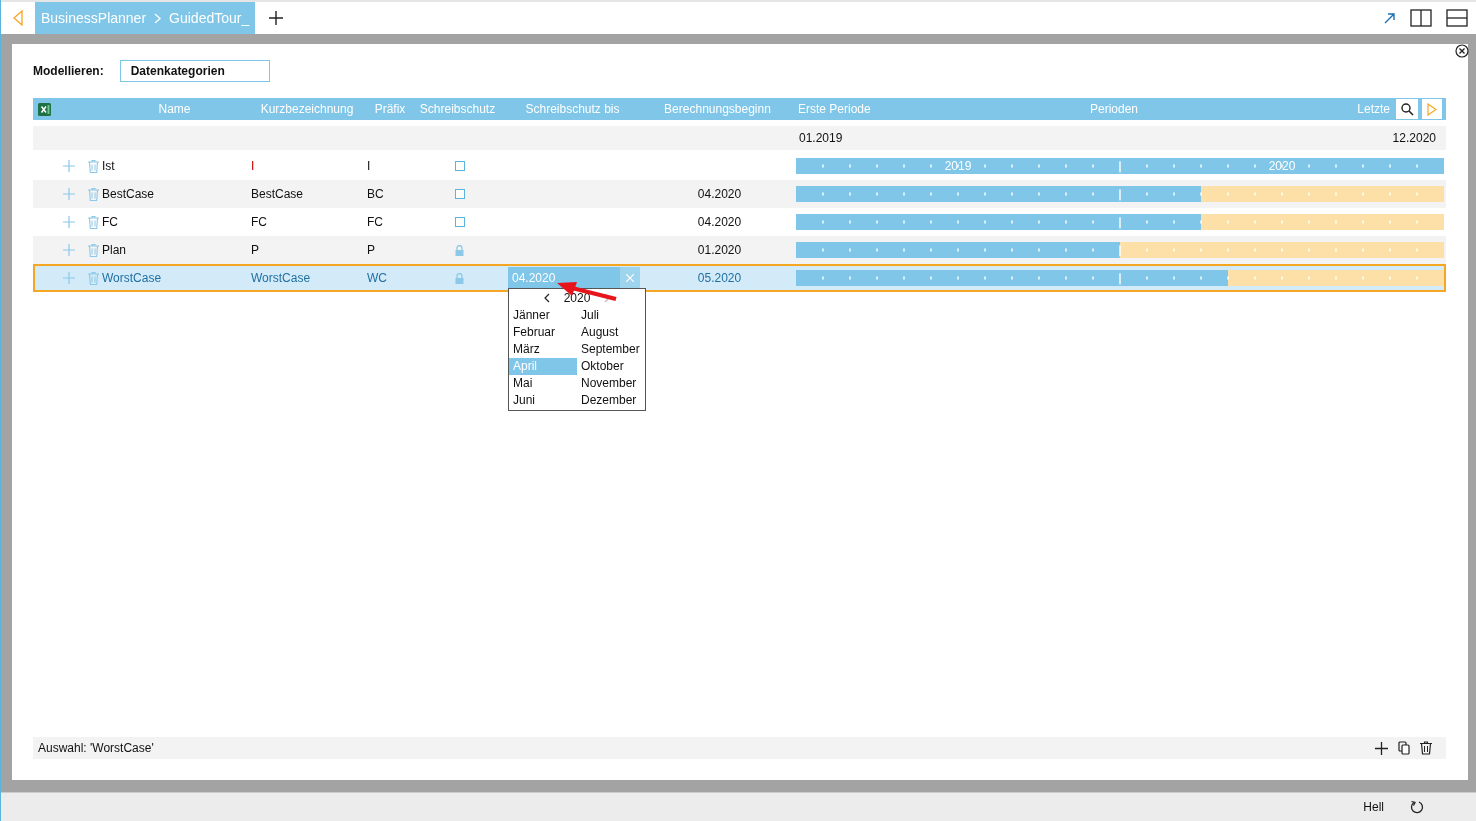 This screenshot has height=821, width=1476. What do you see at coordinates (377, 278) in the screenshot?
I see `table-cell-text: WC` at bounding box center [377, 278].